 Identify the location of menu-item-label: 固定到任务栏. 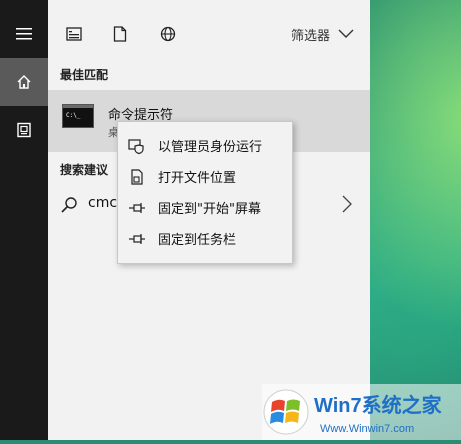
(197, 240).